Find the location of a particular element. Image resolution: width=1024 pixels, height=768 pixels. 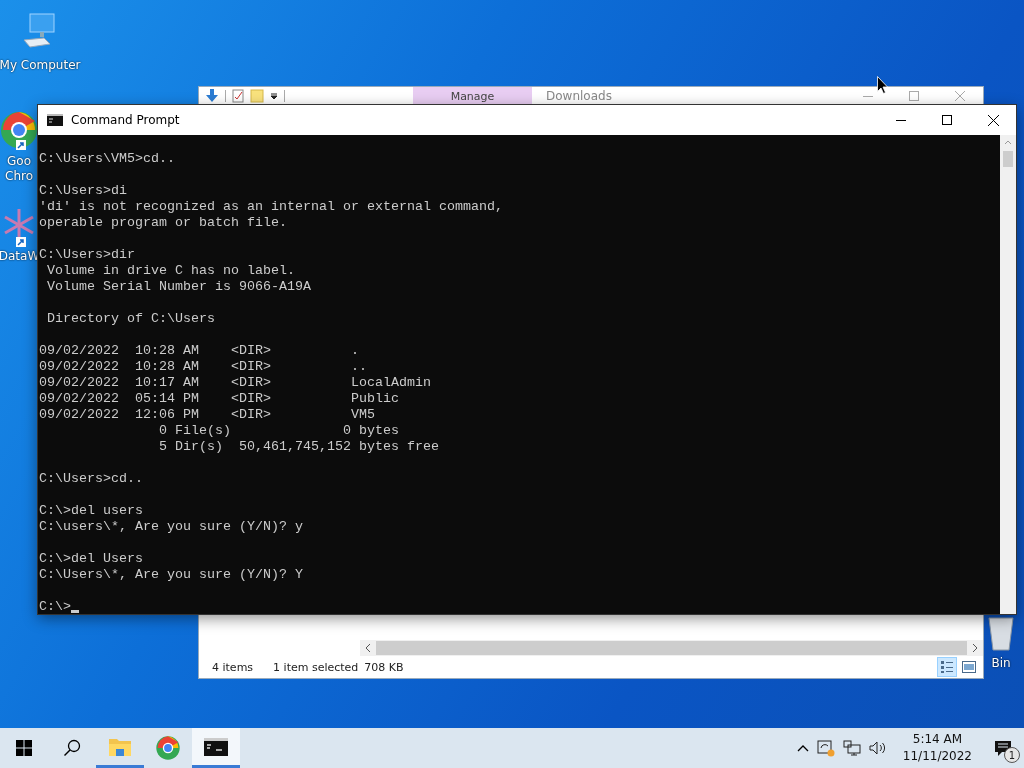

console-line: 09/02/2022 10:17 AM <DIR> LocalAdmin is located at coordinates (235, 383).